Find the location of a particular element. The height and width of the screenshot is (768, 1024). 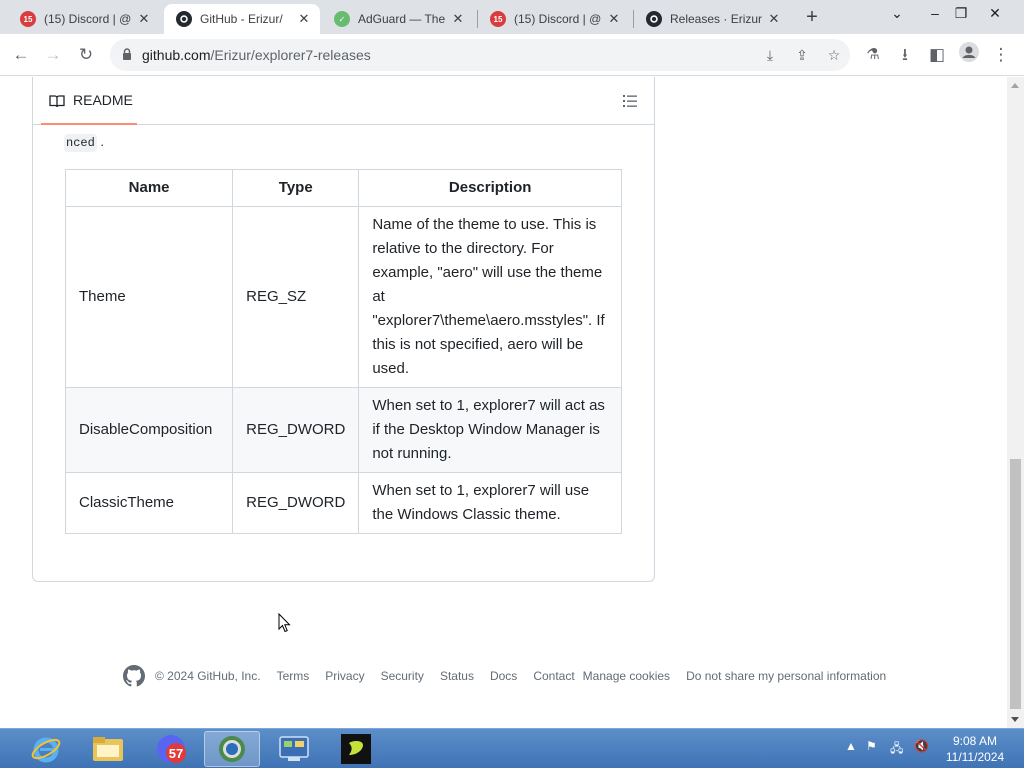

table-header-row: Name Type Description is located at coordinates (343, 188).